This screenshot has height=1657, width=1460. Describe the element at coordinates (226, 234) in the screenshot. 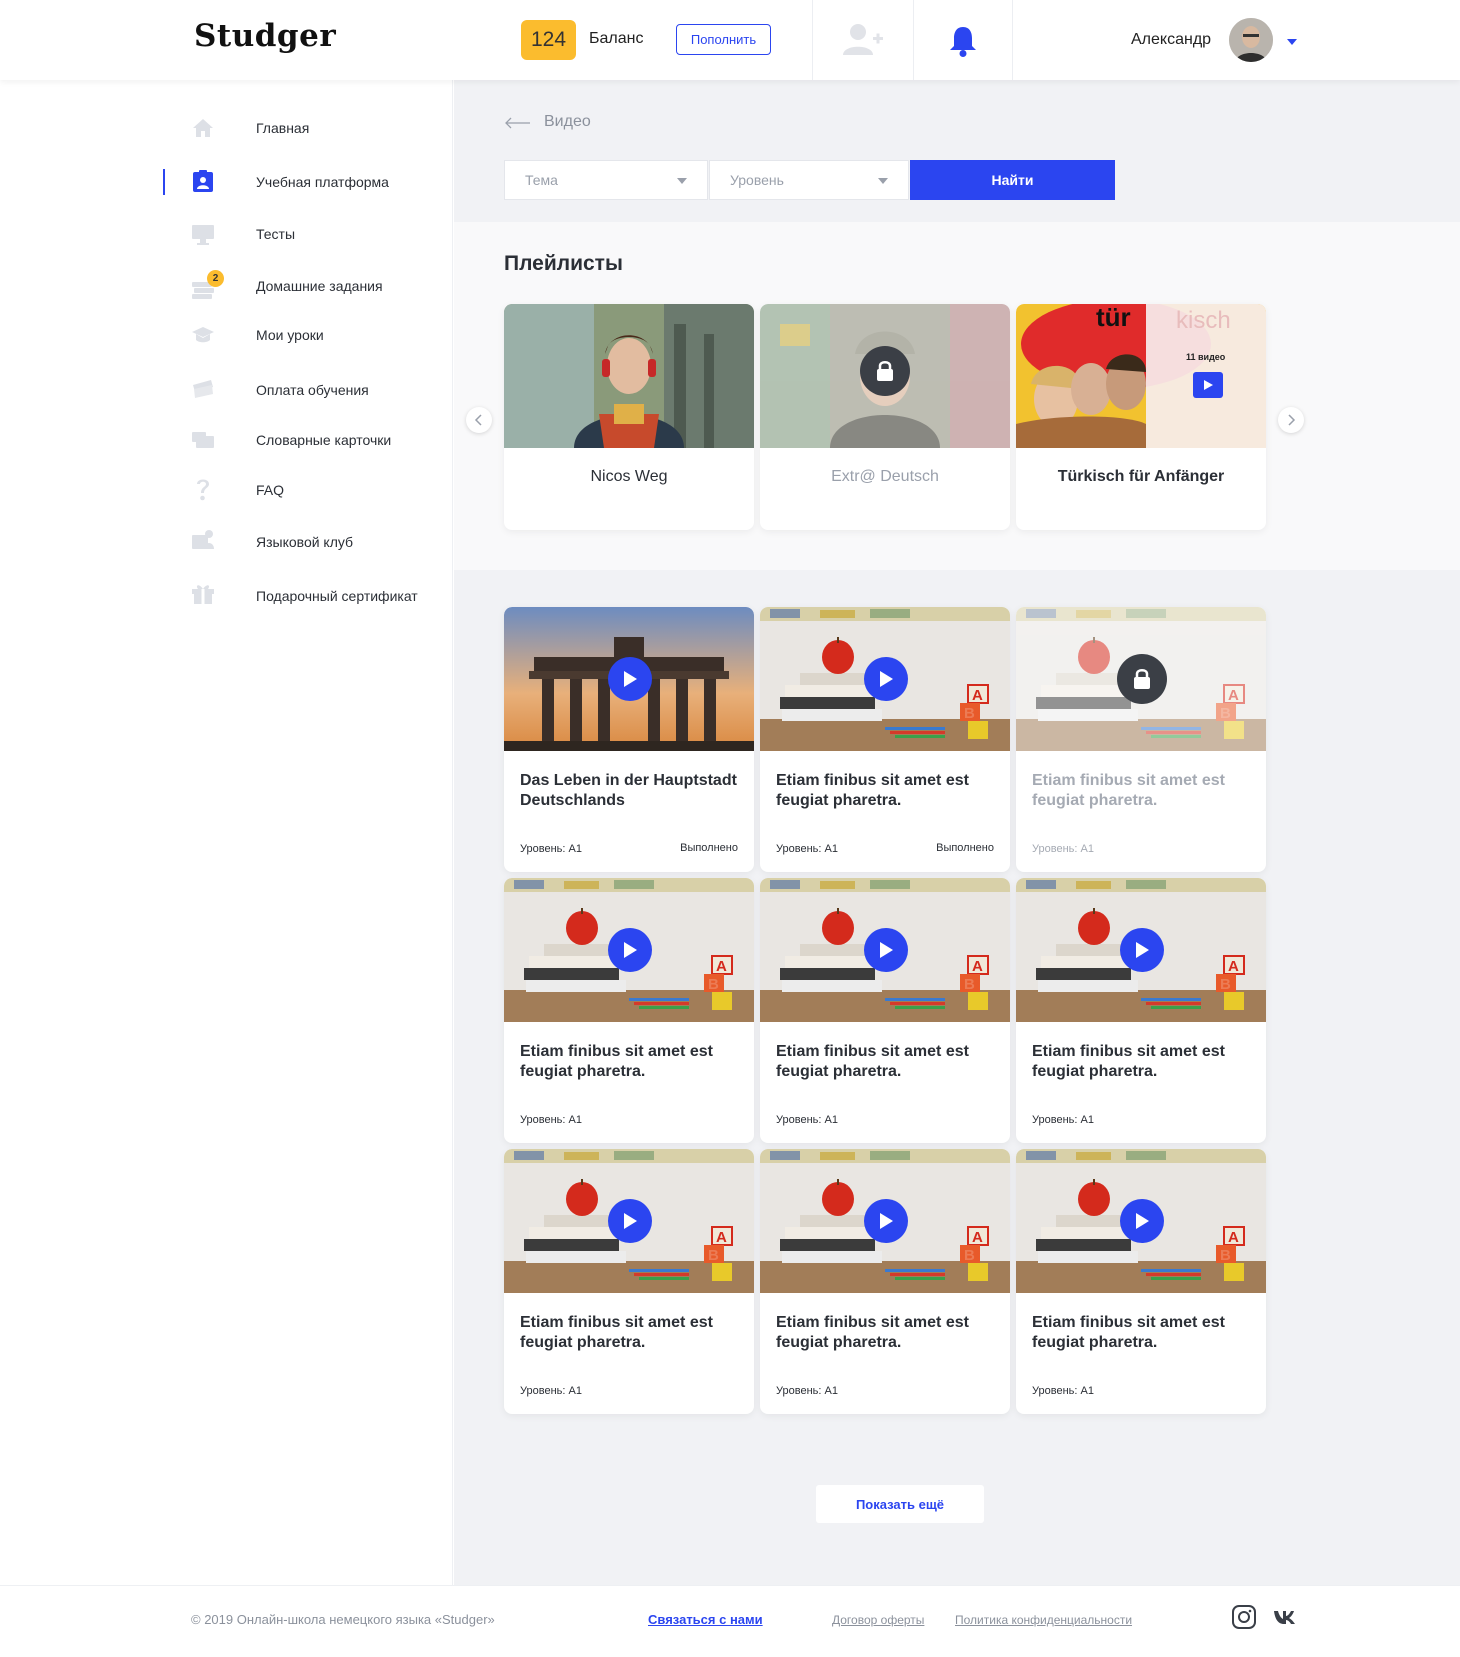

I see `sidebar-item-tests: Тесты` at that location.